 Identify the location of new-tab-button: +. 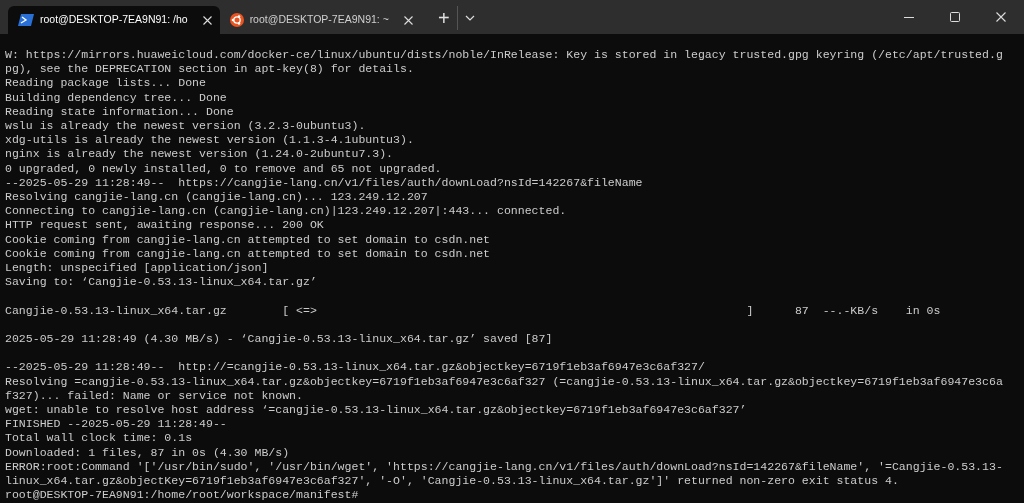
(443, 18).